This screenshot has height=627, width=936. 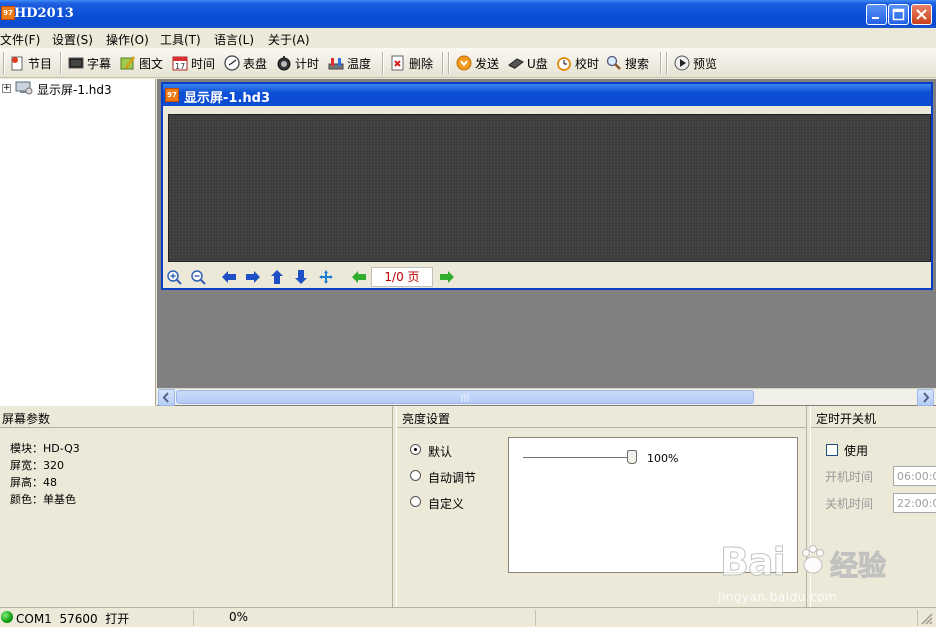 I want to click on maximize-button, so click(x=898, y=14).